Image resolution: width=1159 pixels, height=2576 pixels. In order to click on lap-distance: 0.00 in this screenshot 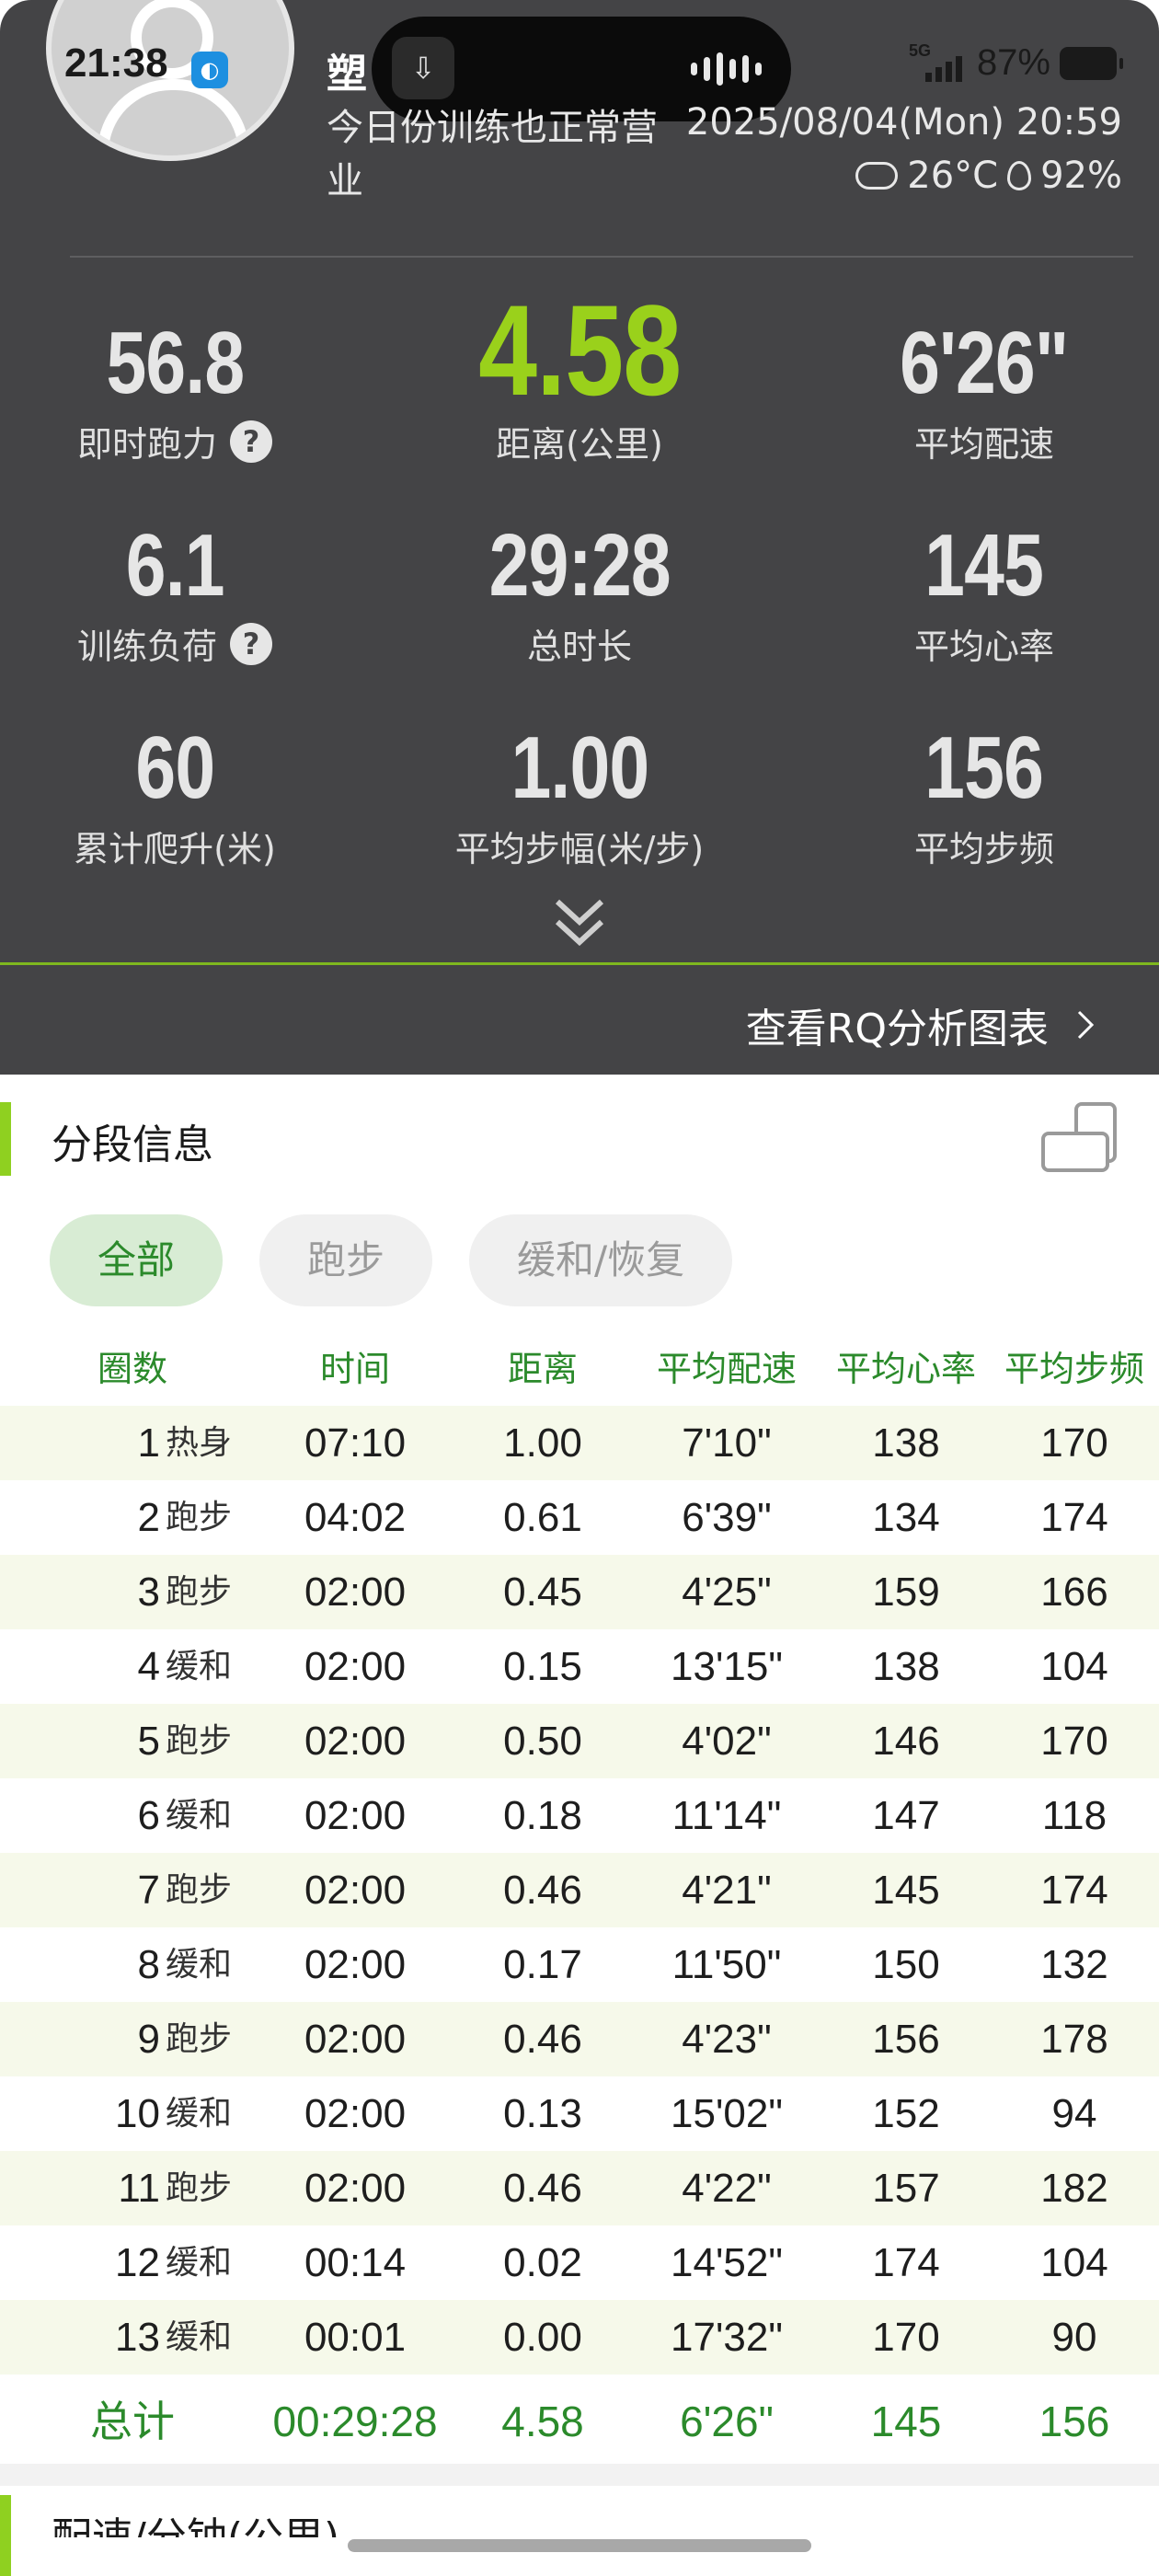, I will do `click(542, 2337)`.